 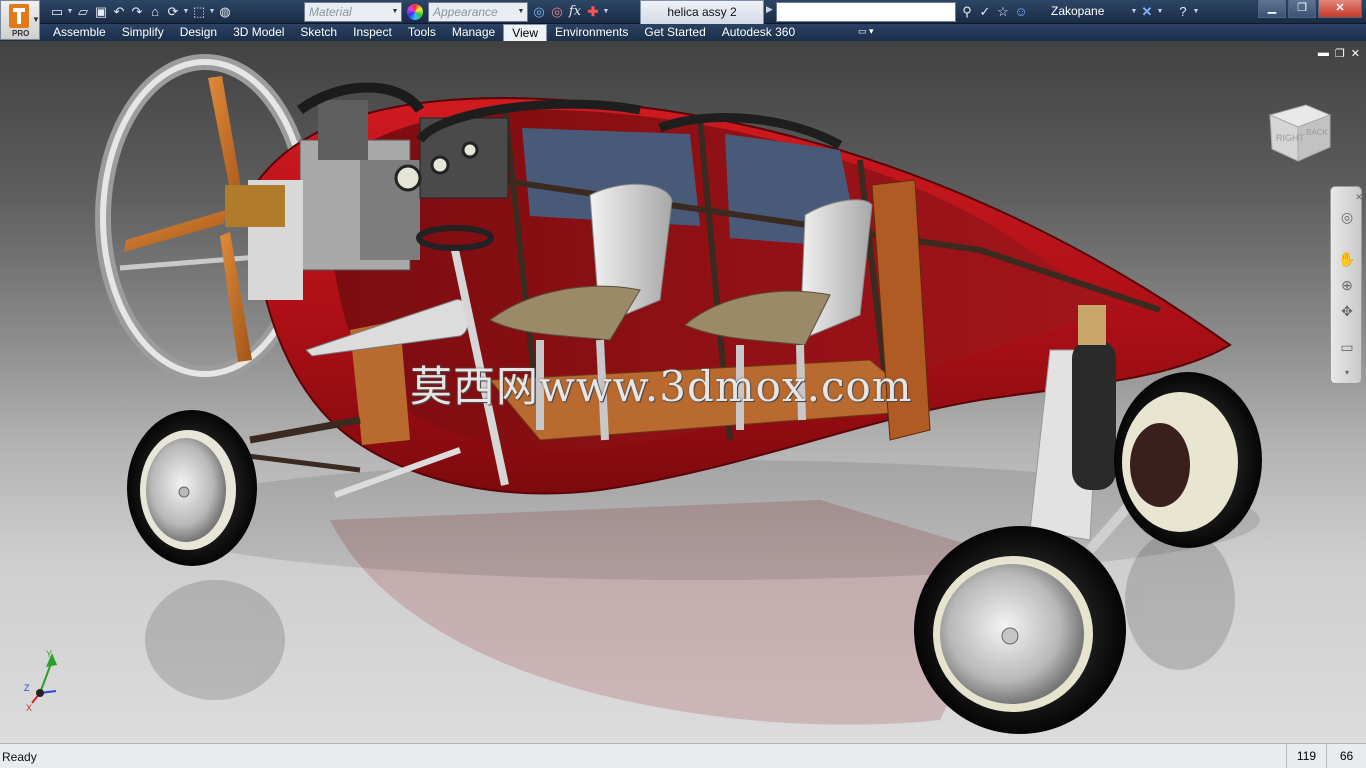 What do you see at coordinates (1272, 9) in the screenshot?
I see `minimize-button: ▁` at bounding box center [1272, 9].